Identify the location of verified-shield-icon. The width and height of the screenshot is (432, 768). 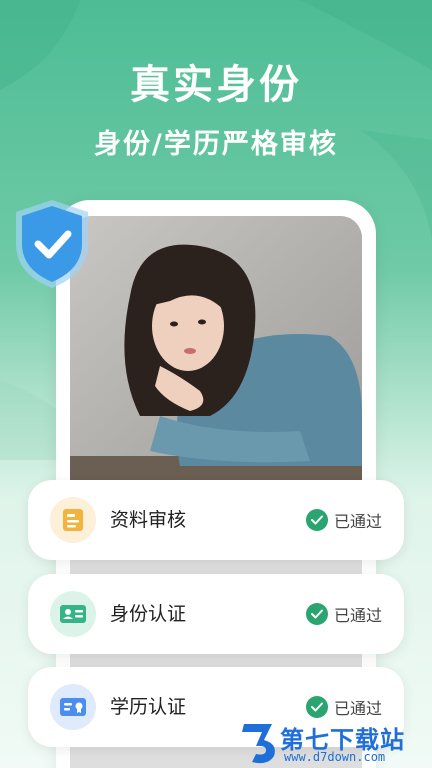
(52, 244).